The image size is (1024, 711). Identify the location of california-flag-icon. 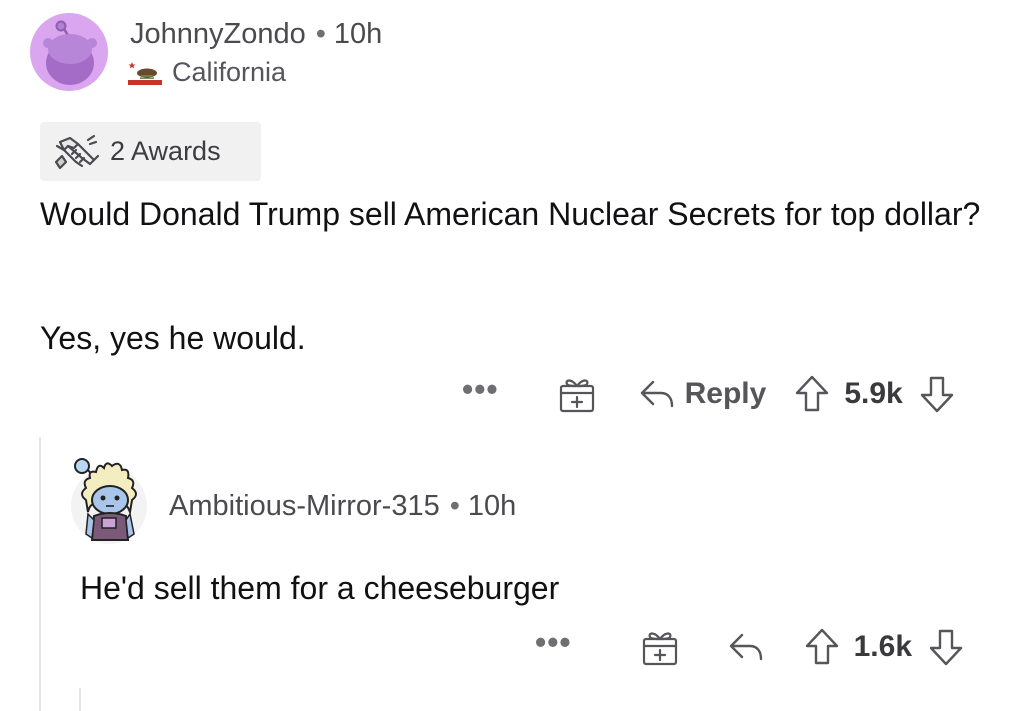
(145, 72).